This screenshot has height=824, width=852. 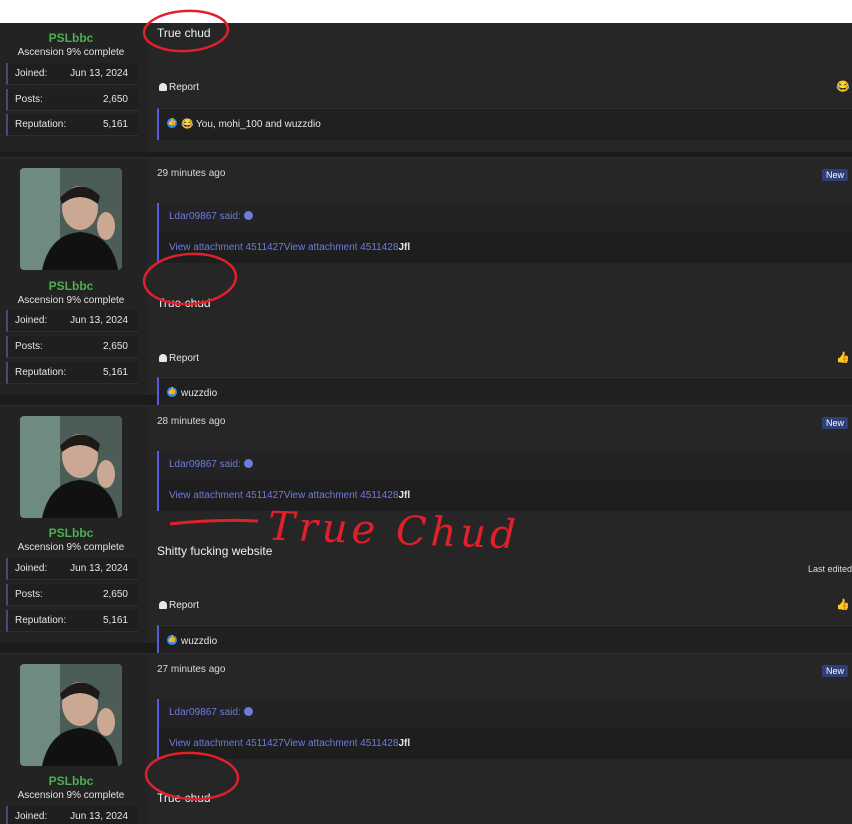 I want to click on react-icon: 😂, so click(x=843, y=86).